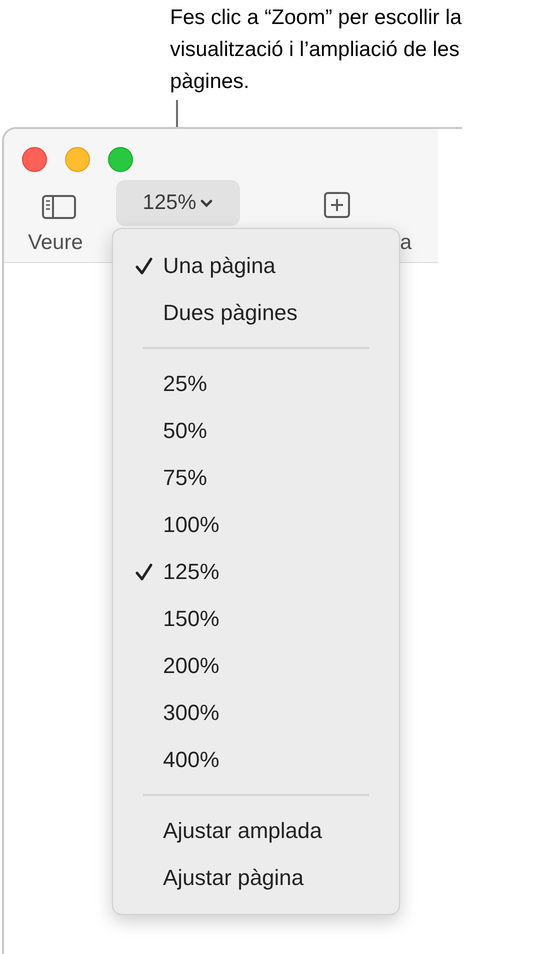 This screenshot has height=954, width=536. What do you see at coordinates (256, 383) in the screenshot?
I see `menu-item: 25%` at bounding box center [256, 383].